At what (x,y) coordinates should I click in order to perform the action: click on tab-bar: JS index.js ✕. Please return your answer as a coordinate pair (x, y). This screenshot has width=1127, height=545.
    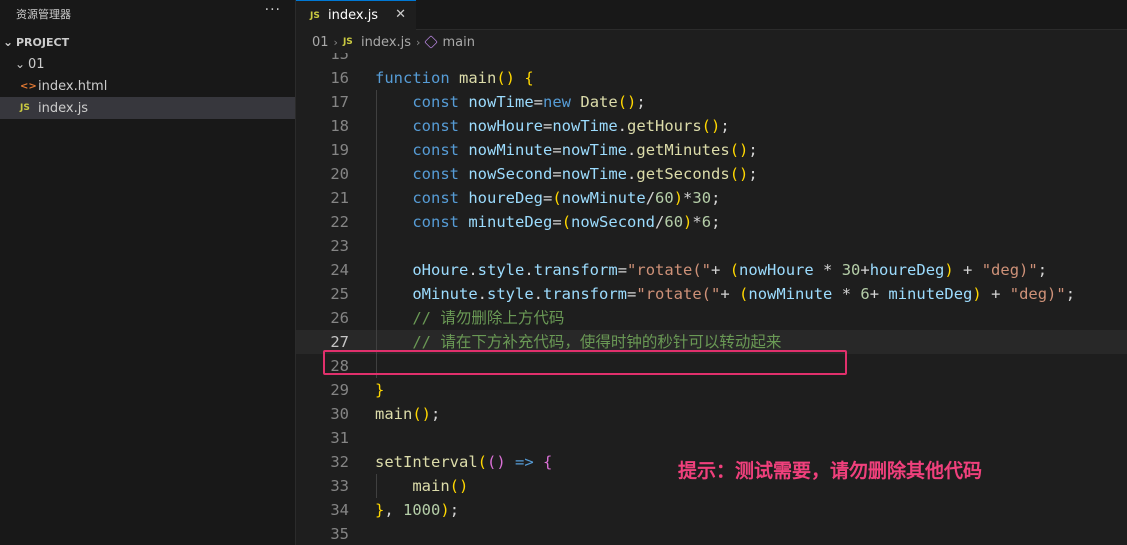
    Looking at the image, I should click on (711, 15).